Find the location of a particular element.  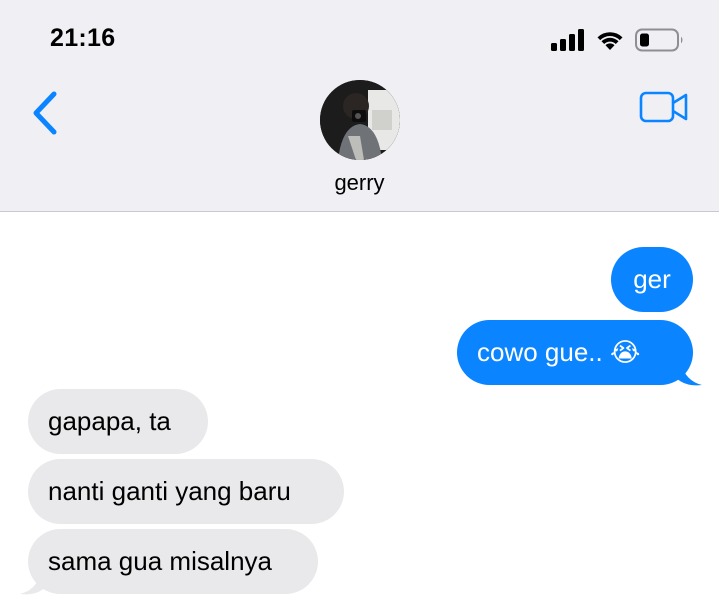

status-icons is located at coordinates (618, 42).